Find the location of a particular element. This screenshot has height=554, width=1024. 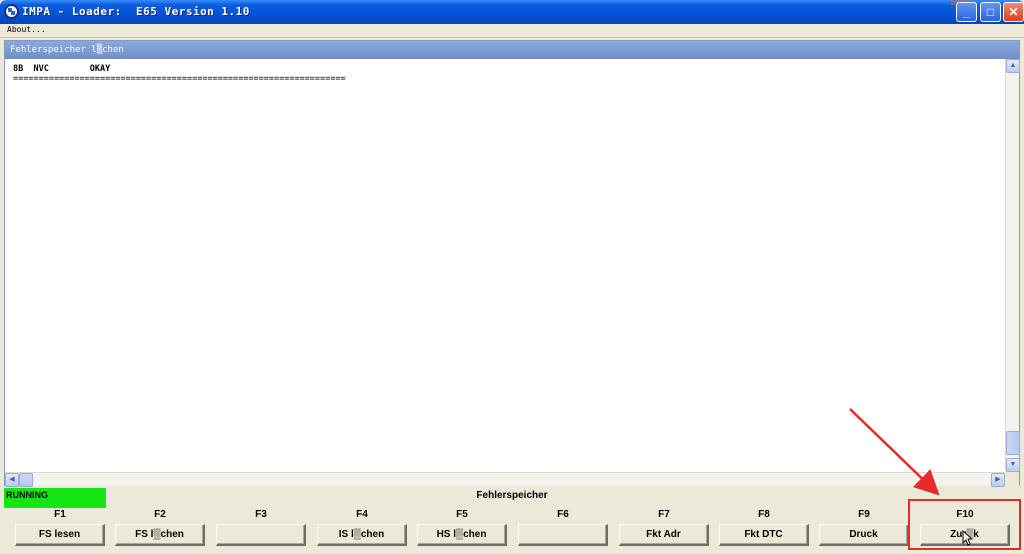

scroll-down-icon: ▼ is located at coordinates (1013, 465).